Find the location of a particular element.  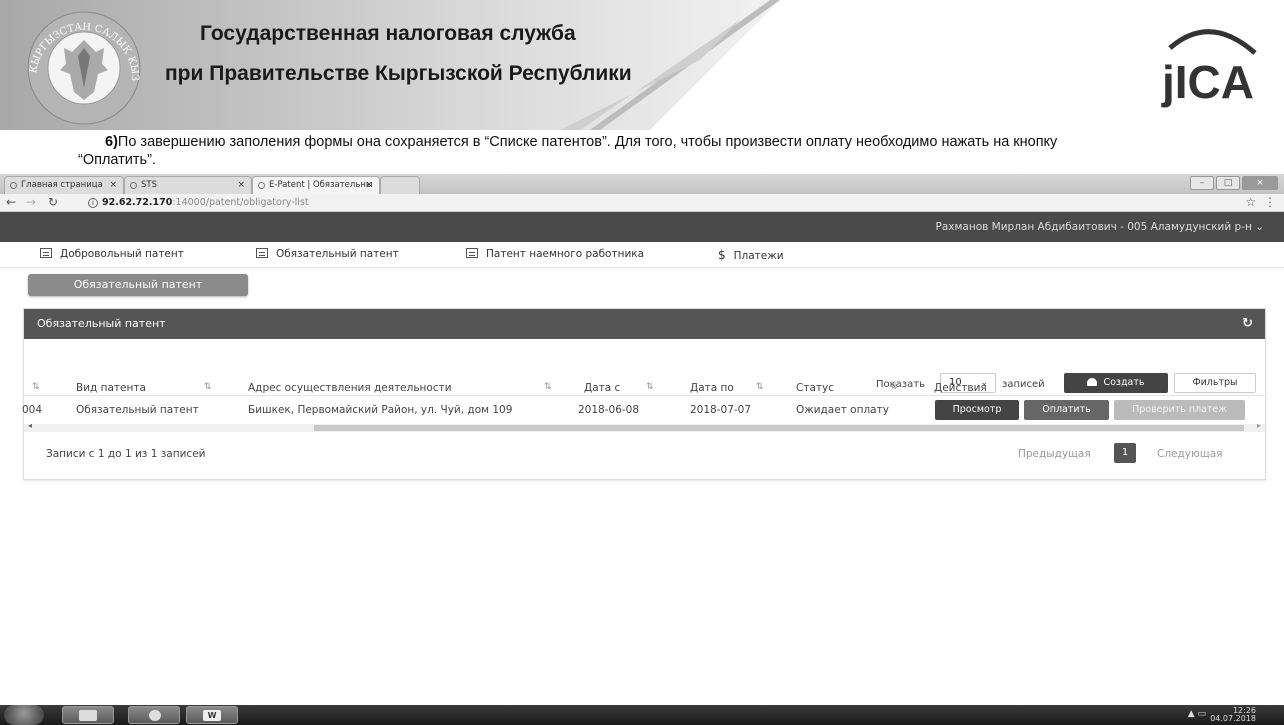

url-path: :14000/patent/obligatory-list is located at coordinates (240, 202).